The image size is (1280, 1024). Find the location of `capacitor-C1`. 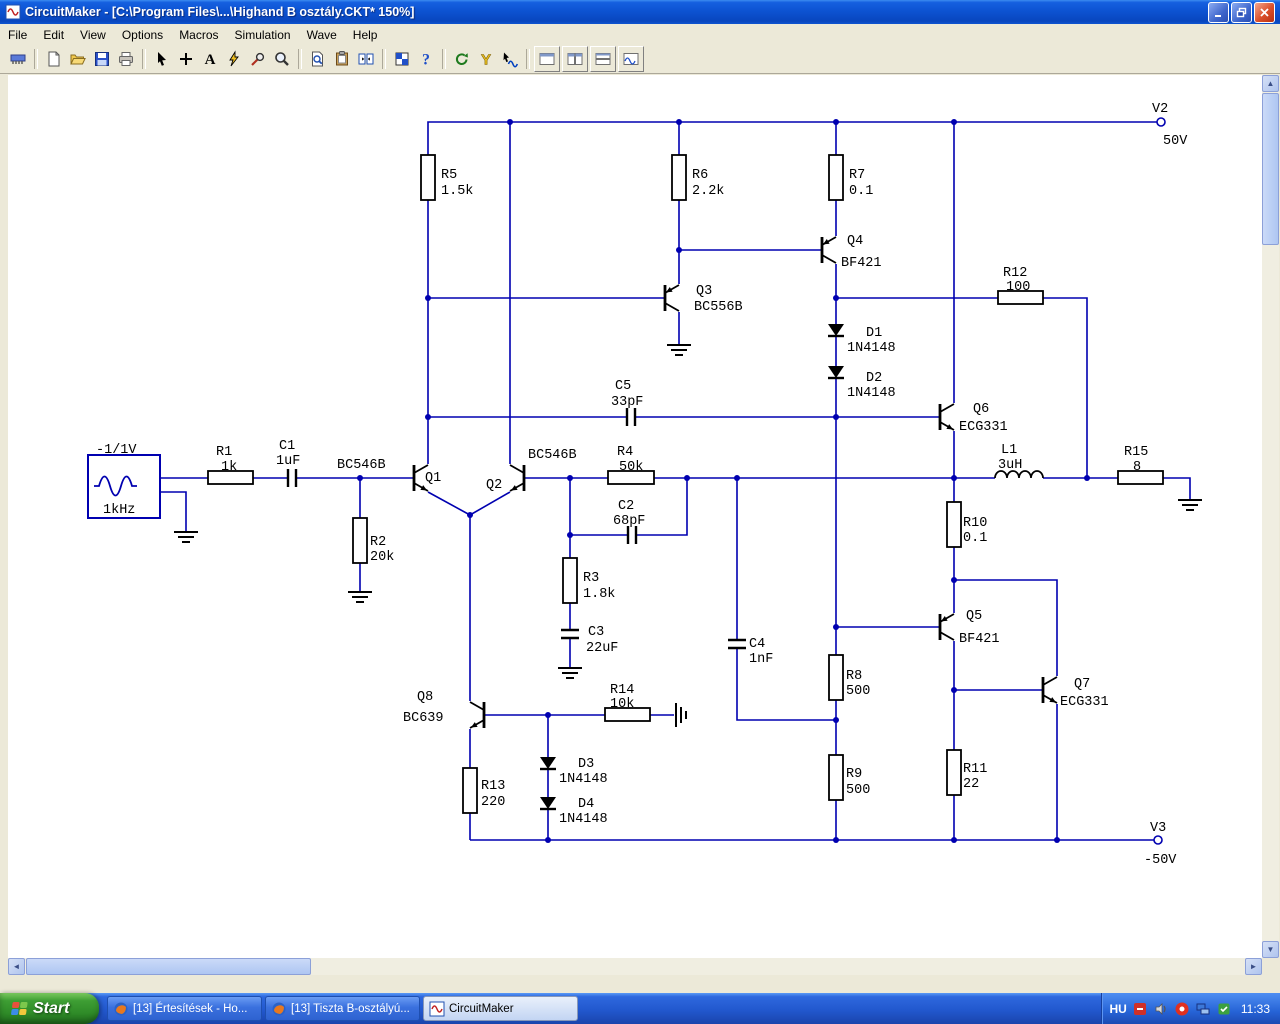

capacitor-C1 is located at coordinates (292, 478).